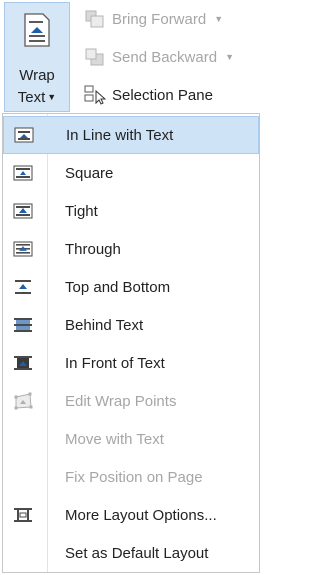  What do you see at coordinates (93, 249) in the screenshot?
I see `menu-item-label: Through` at bounding box center [93, 249].